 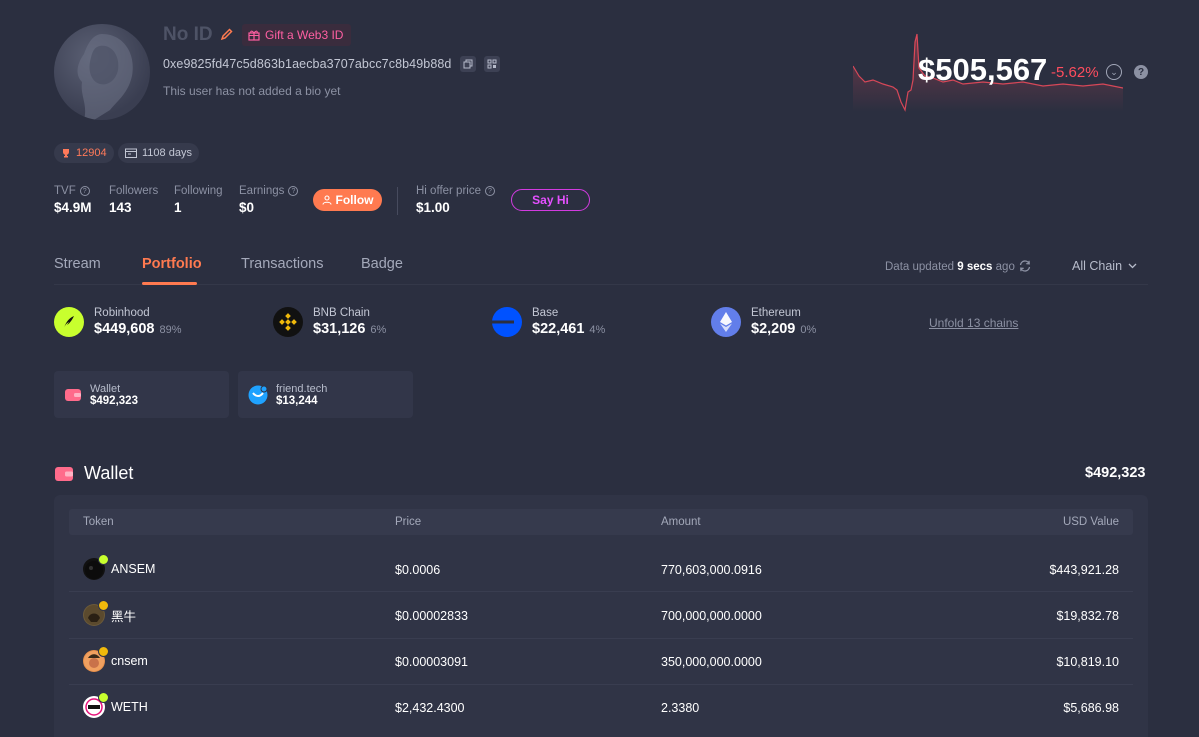 I want to click on protocol-card-wallet: Wallet $492,323, so click(x=141, y=394).